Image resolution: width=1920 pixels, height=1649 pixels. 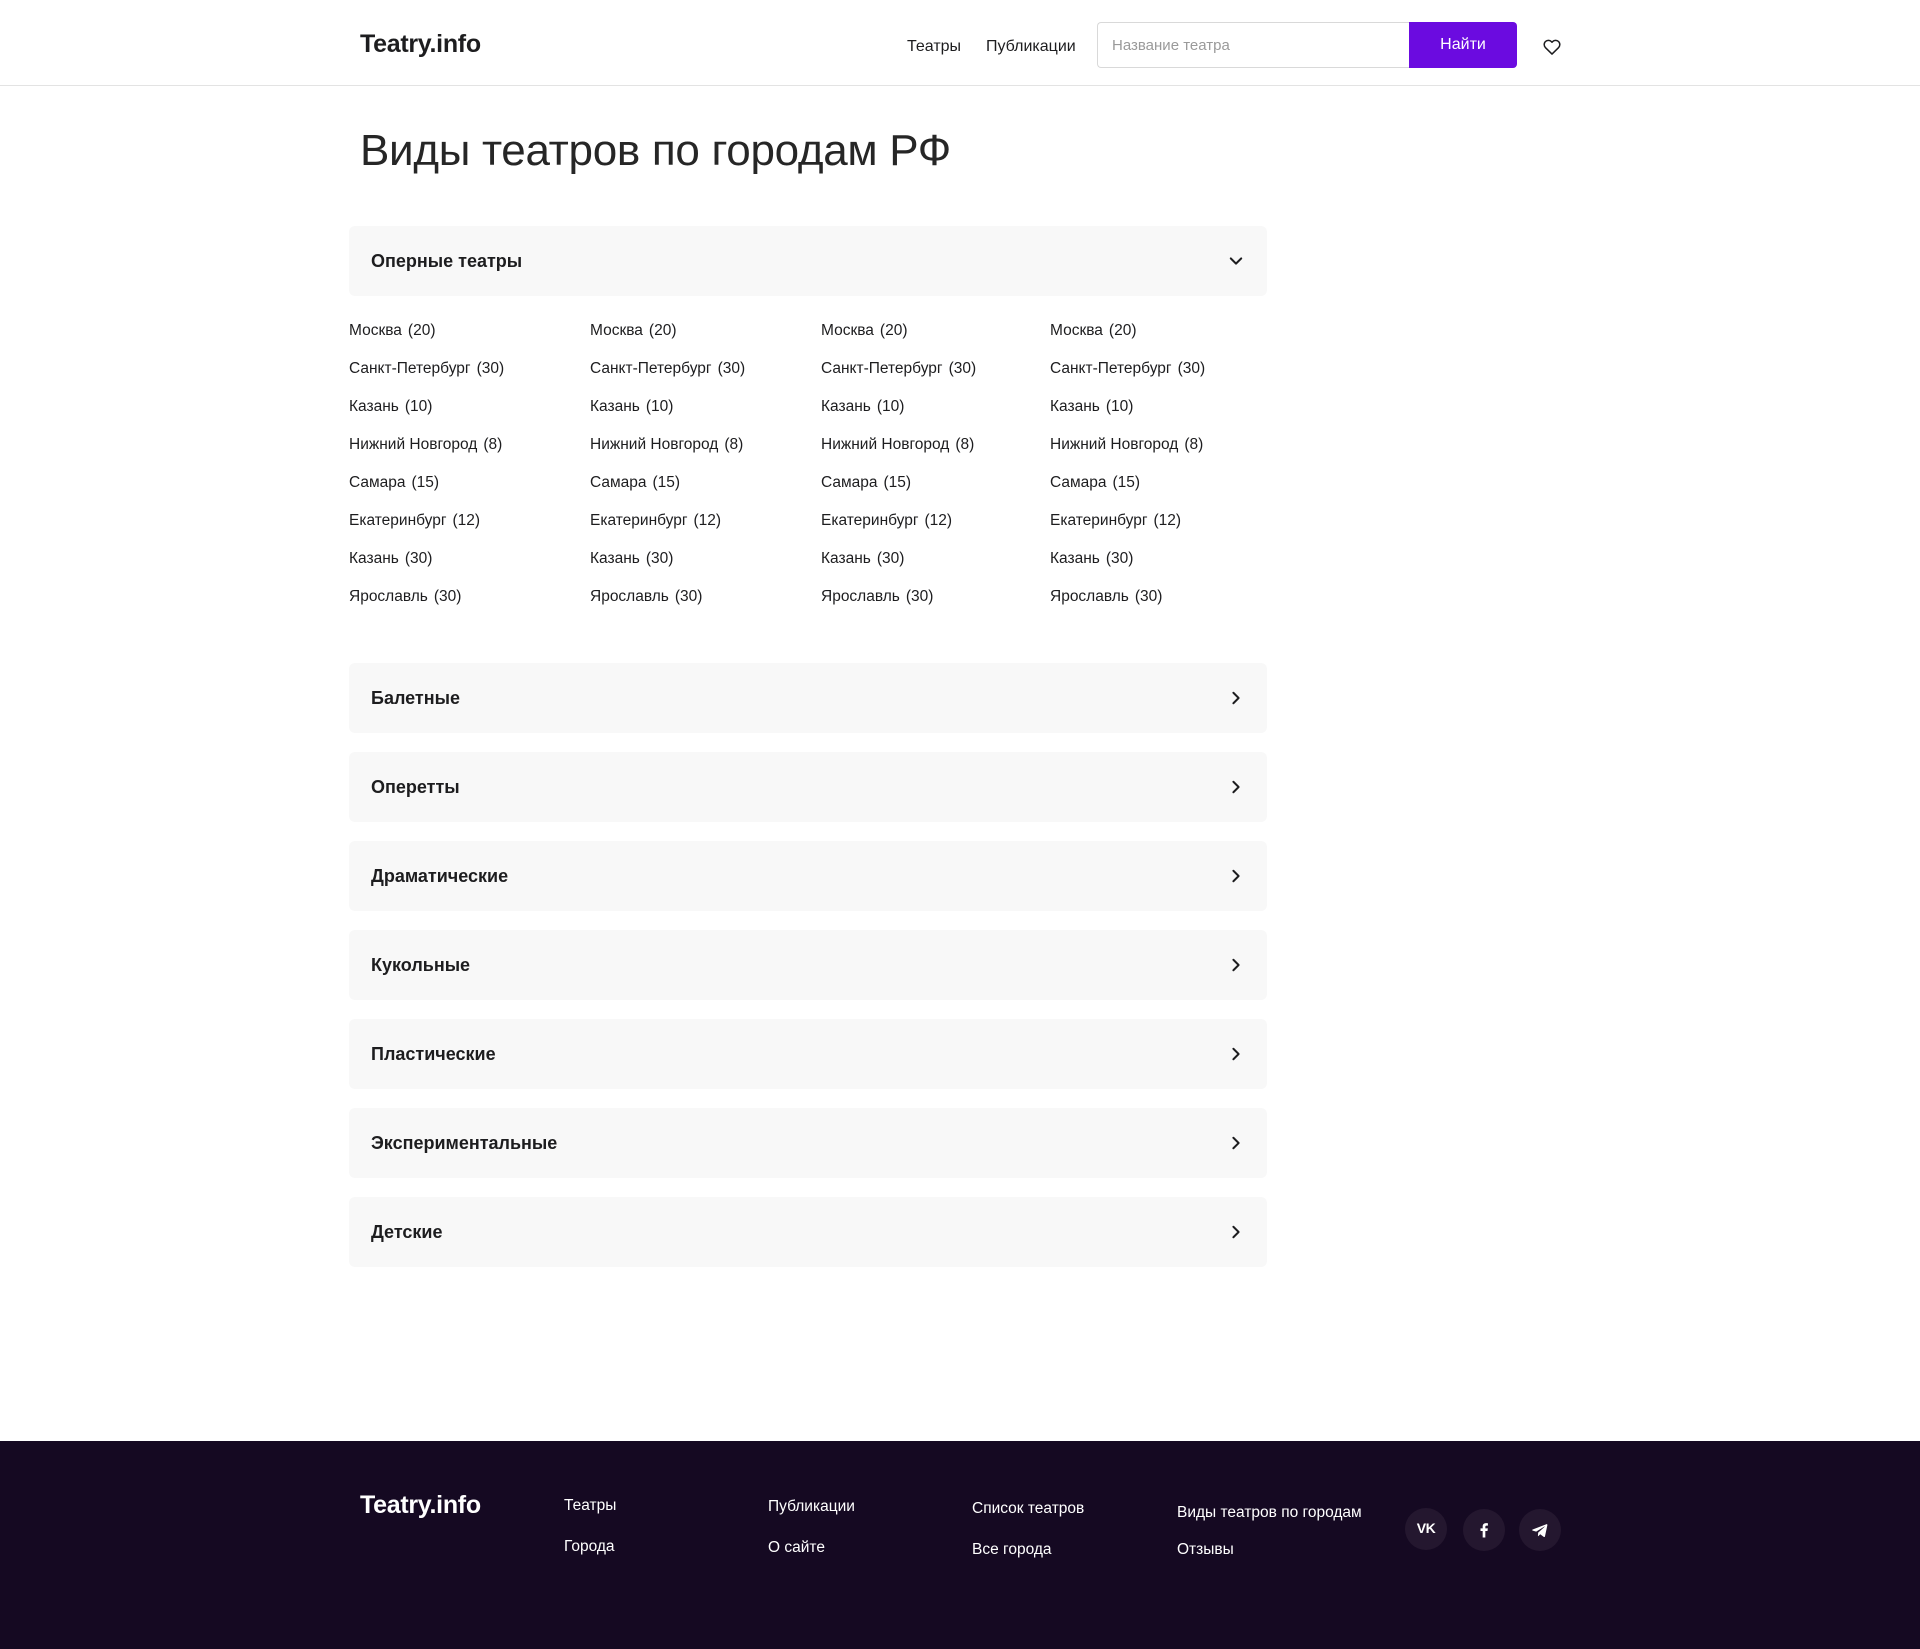 What do you see at coordinates (415, 787) in the screenshot?
I see `accordion-label: Оперетты` at bounding box center [415, 787].